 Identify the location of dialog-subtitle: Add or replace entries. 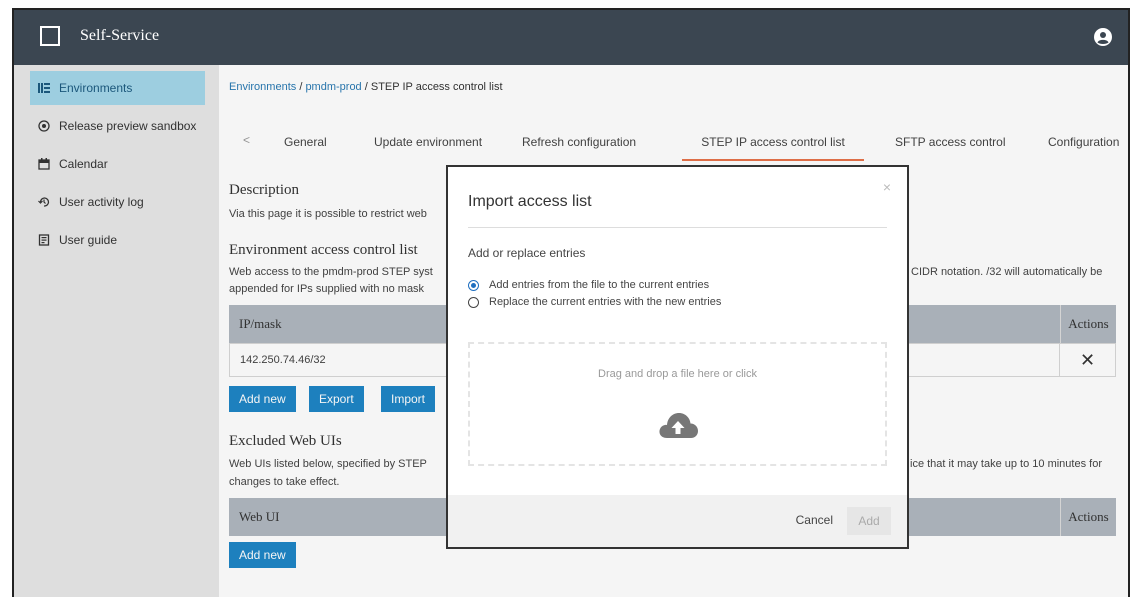
(527, 253).